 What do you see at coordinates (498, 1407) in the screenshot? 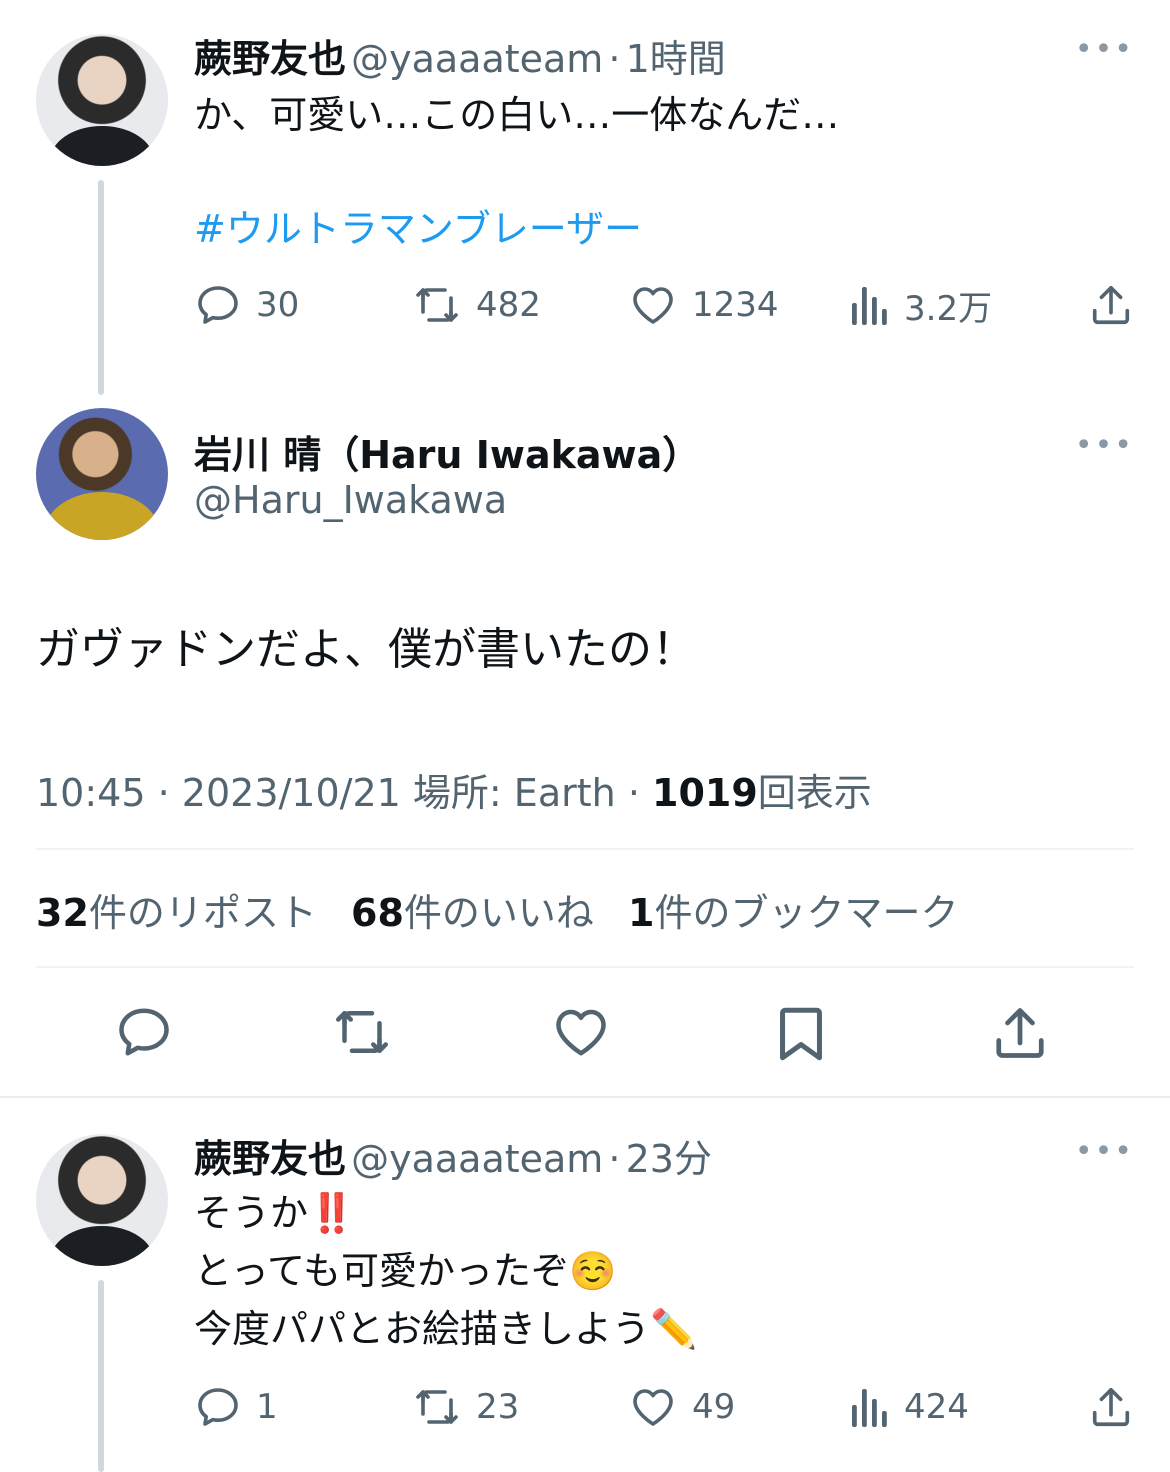
I see `repost-count: 23` at bounding box center [498, 1407].